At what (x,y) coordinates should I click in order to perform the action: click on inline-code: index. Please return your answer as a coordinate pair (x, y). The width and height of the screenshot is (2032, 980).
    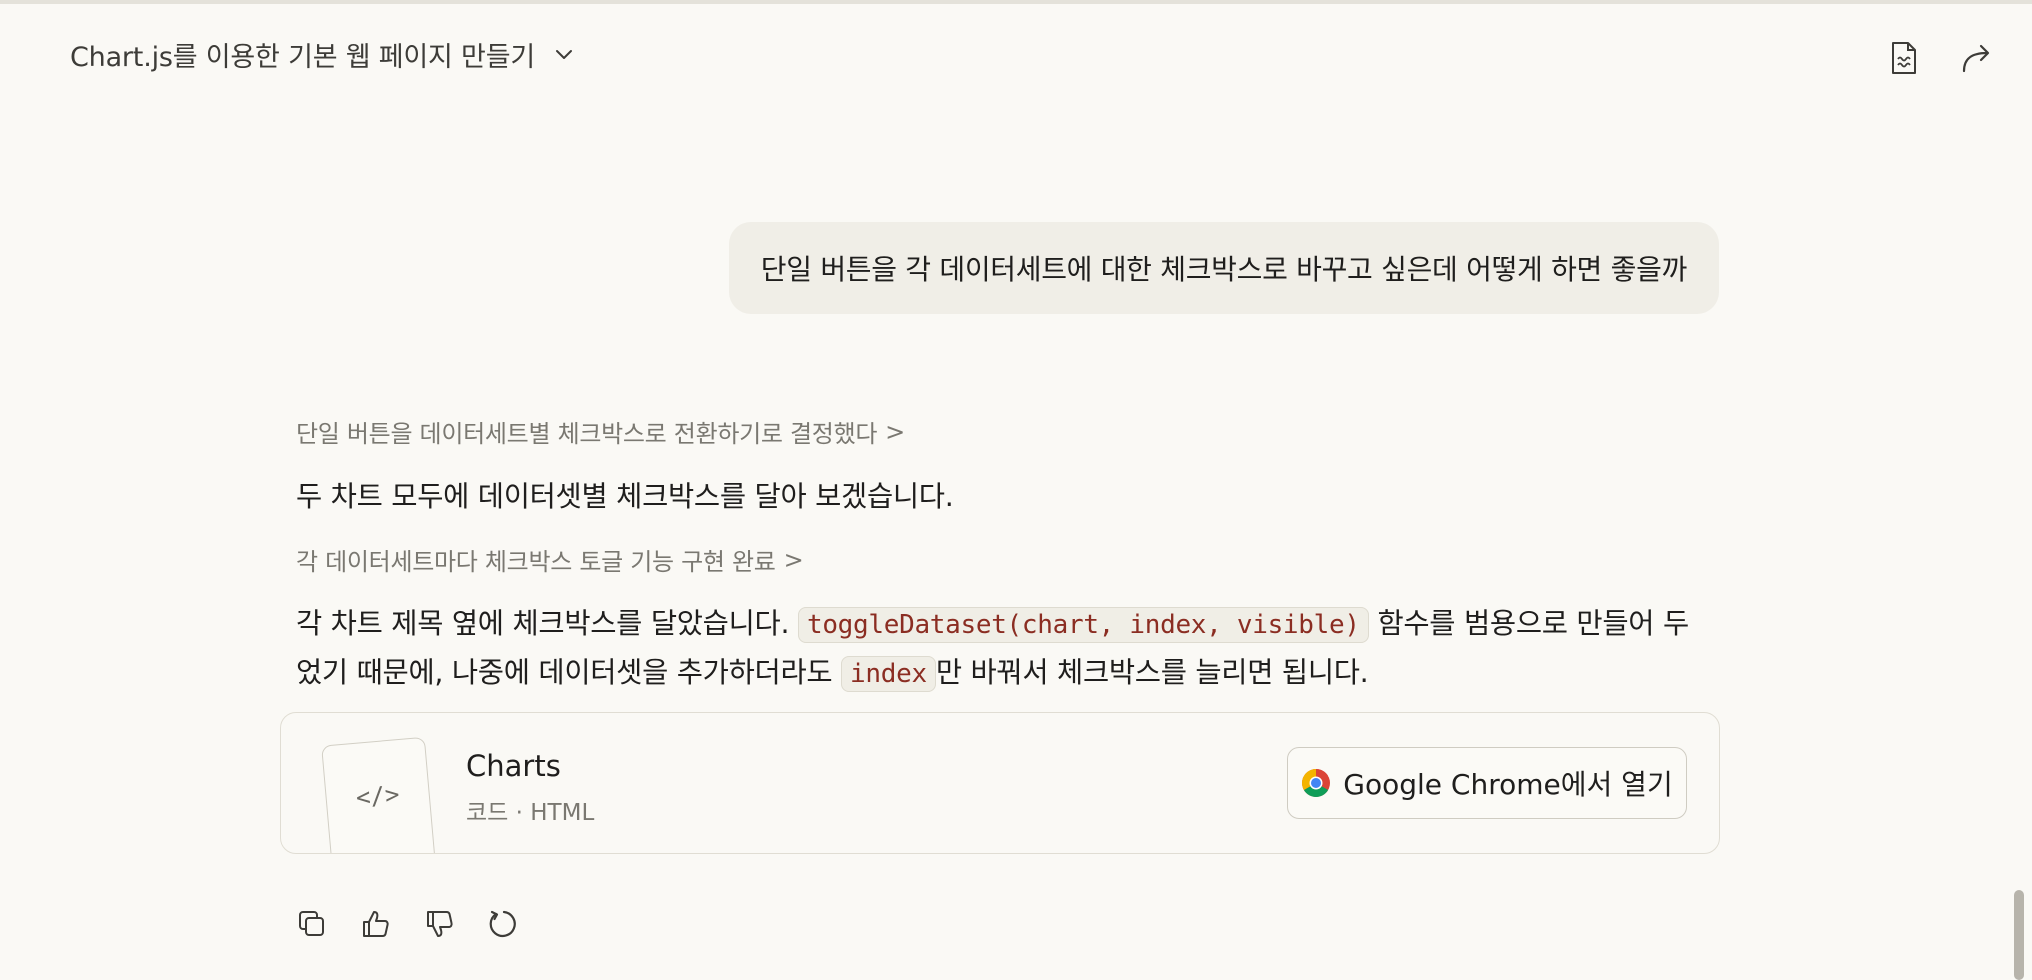
    Looking at the image, I should click on (888, 674).